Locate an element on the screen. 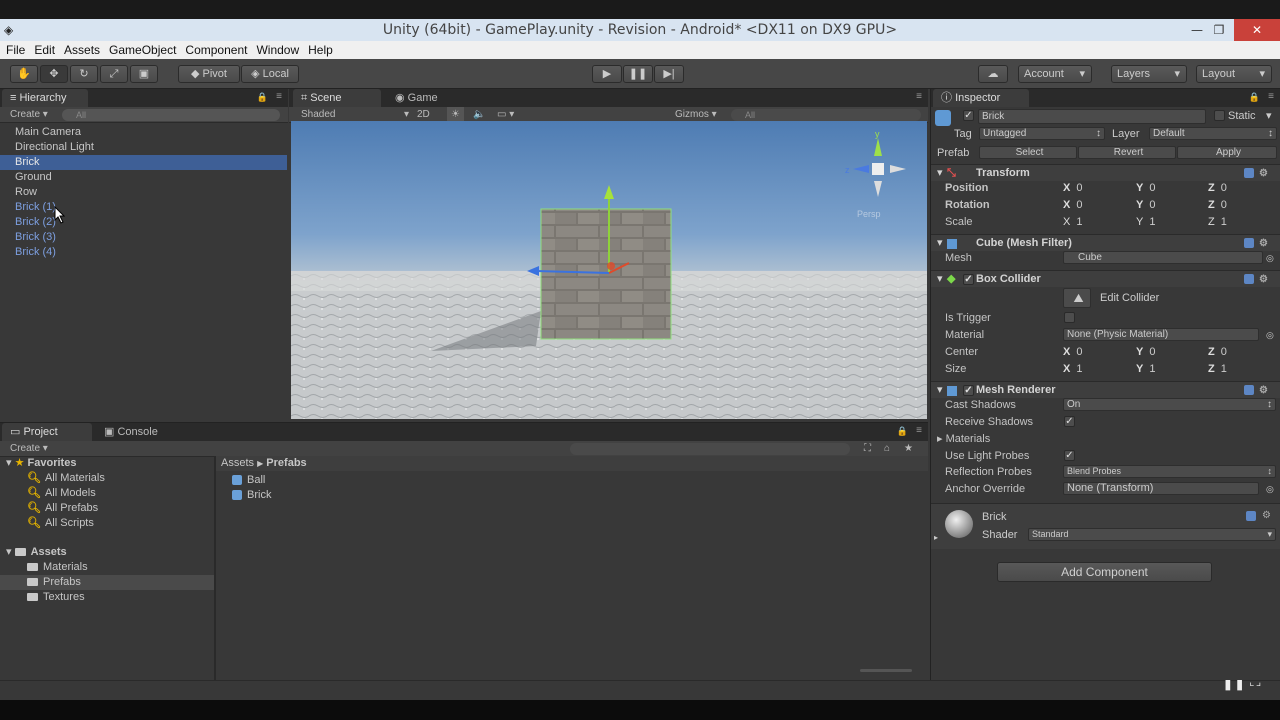 The image size is (1280, 720). project-create-button: Create ▾ is located at coordinates (29, 449).